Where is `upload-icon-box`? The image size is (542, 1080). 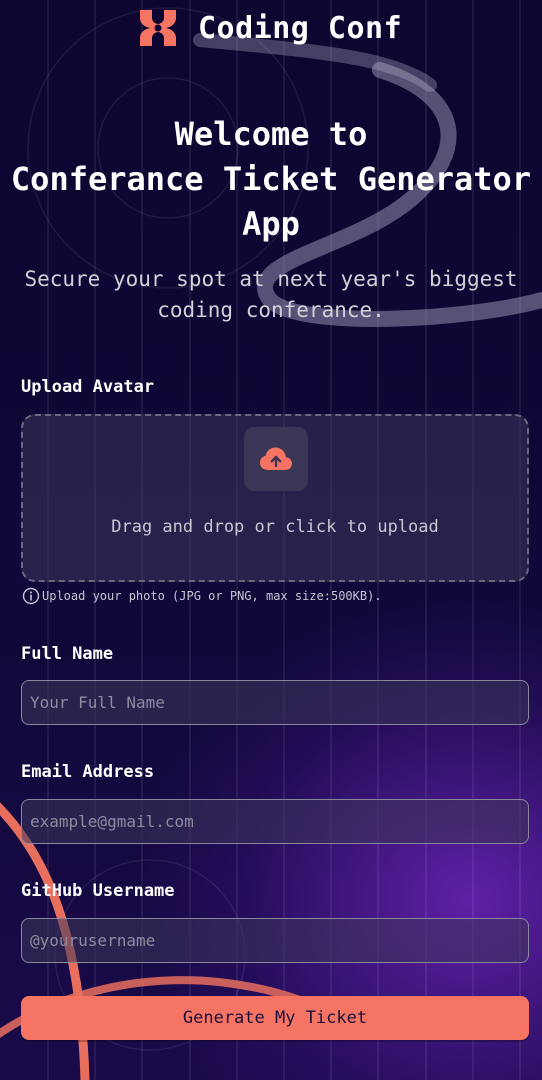
upload-icon-box is located at coordinates (276, 459).